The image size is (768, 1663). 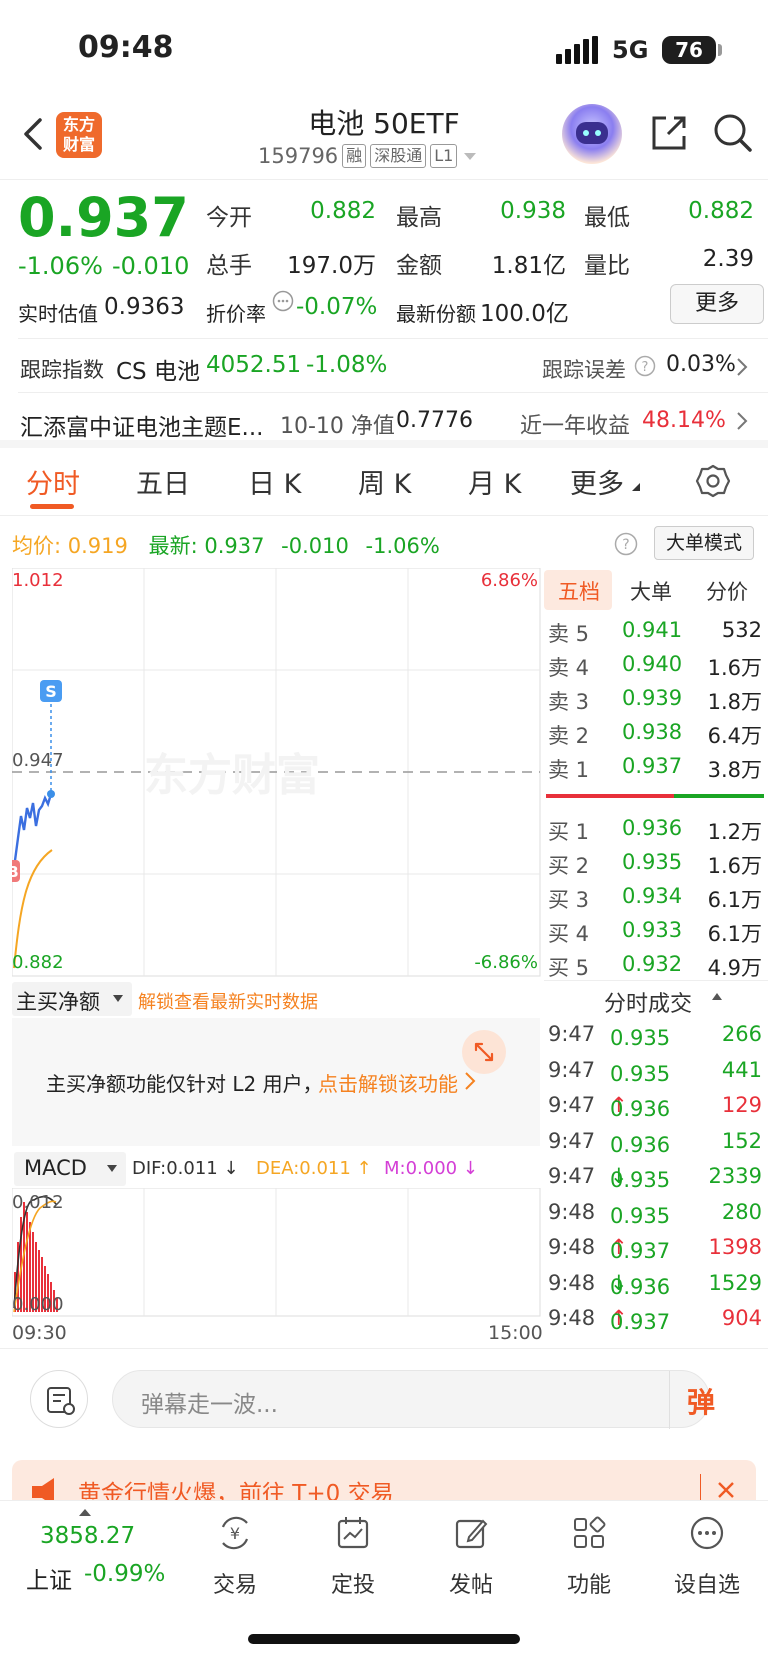 I want to click on fund-yield-value: 48.14%, so click(x=684, y=420).